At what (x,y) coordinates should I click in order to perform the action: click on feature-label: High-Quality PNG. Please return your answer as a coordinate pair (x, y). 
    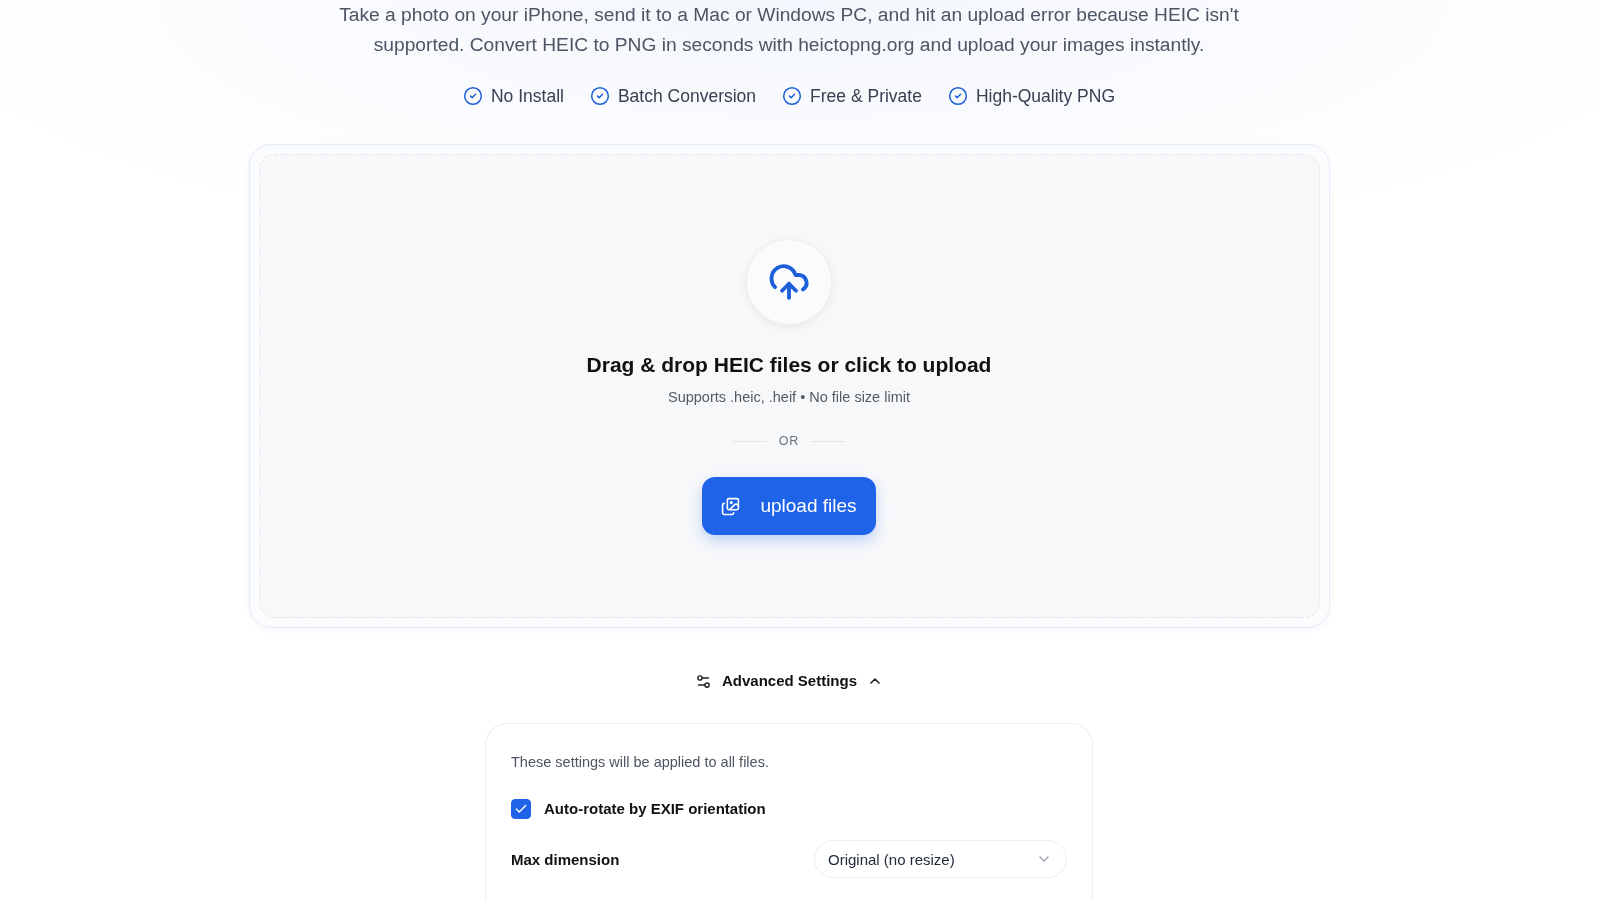
    Looking at the image, I should click on (1045, 96).